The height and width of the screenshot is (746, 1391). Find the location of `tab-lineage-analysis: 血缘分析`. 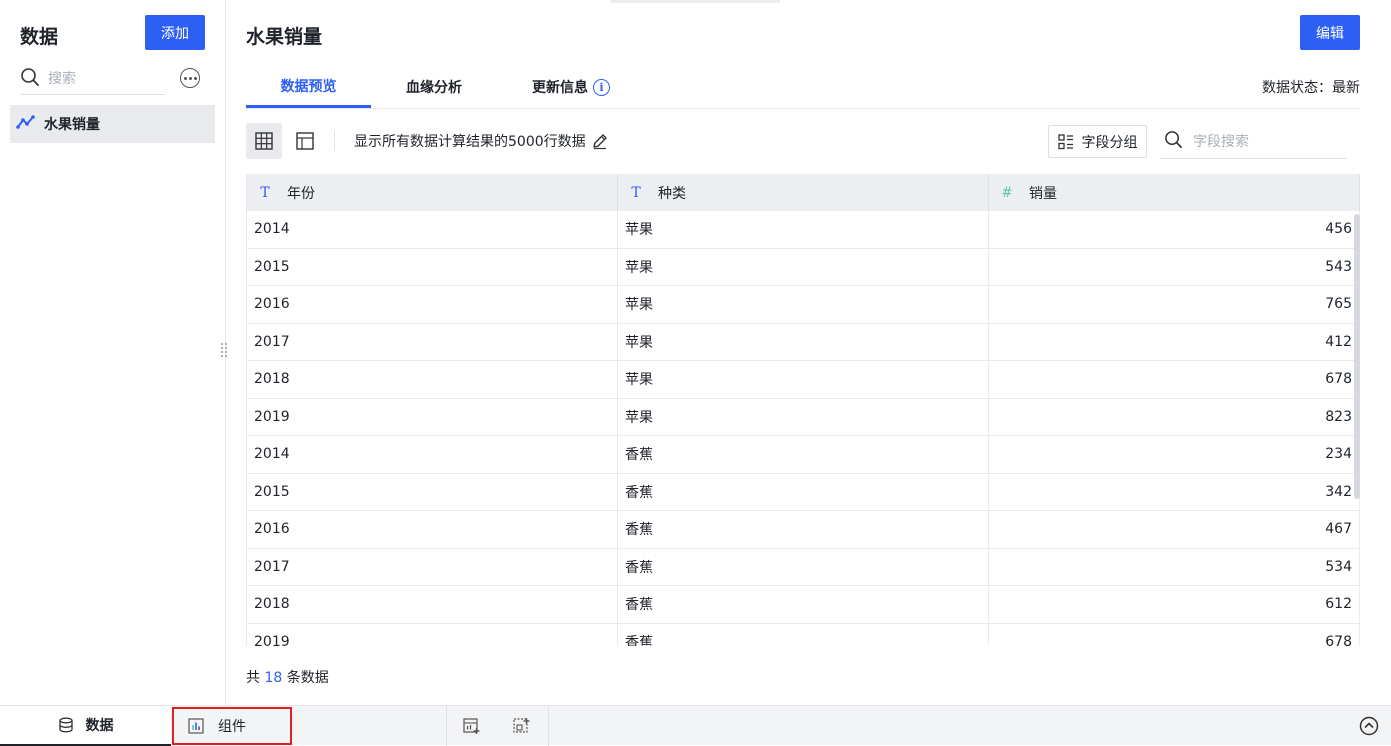

tab-lineage-analysis: 血缘分析 is located at coordinates (434, 87).